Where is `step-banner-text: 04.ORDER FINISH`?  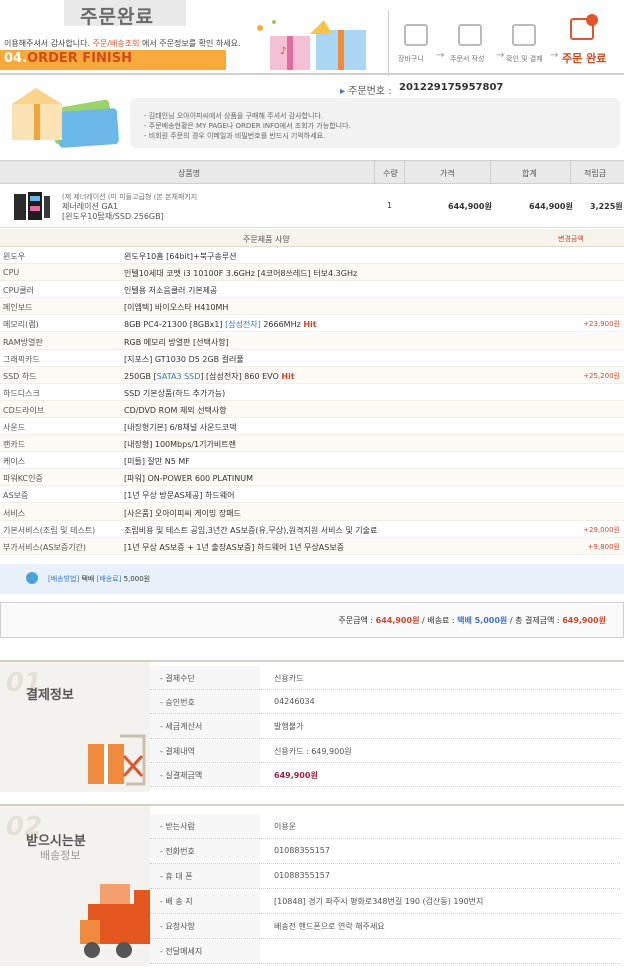 step-banner-text: 04.ORDER FINISH is located at coordinates (68, 58).